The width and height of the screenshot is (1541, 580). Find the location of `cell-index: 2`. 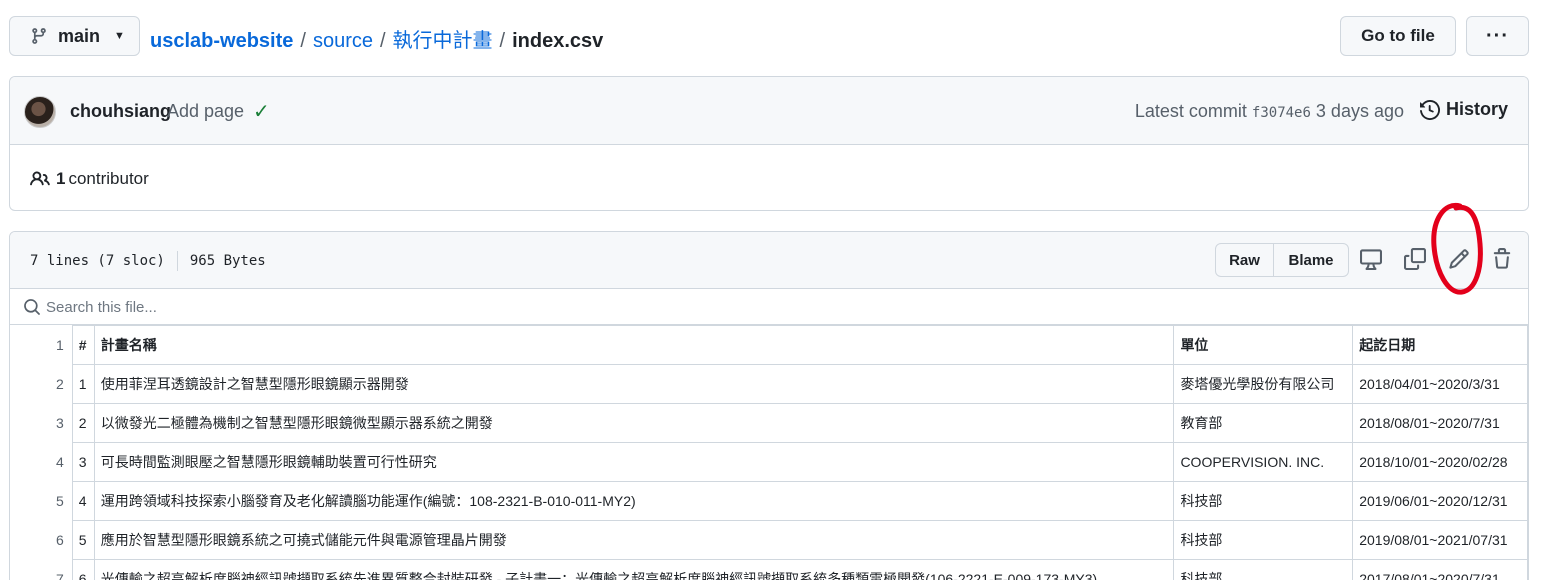

cell-index: 2 is located at coordinates (83, 423).